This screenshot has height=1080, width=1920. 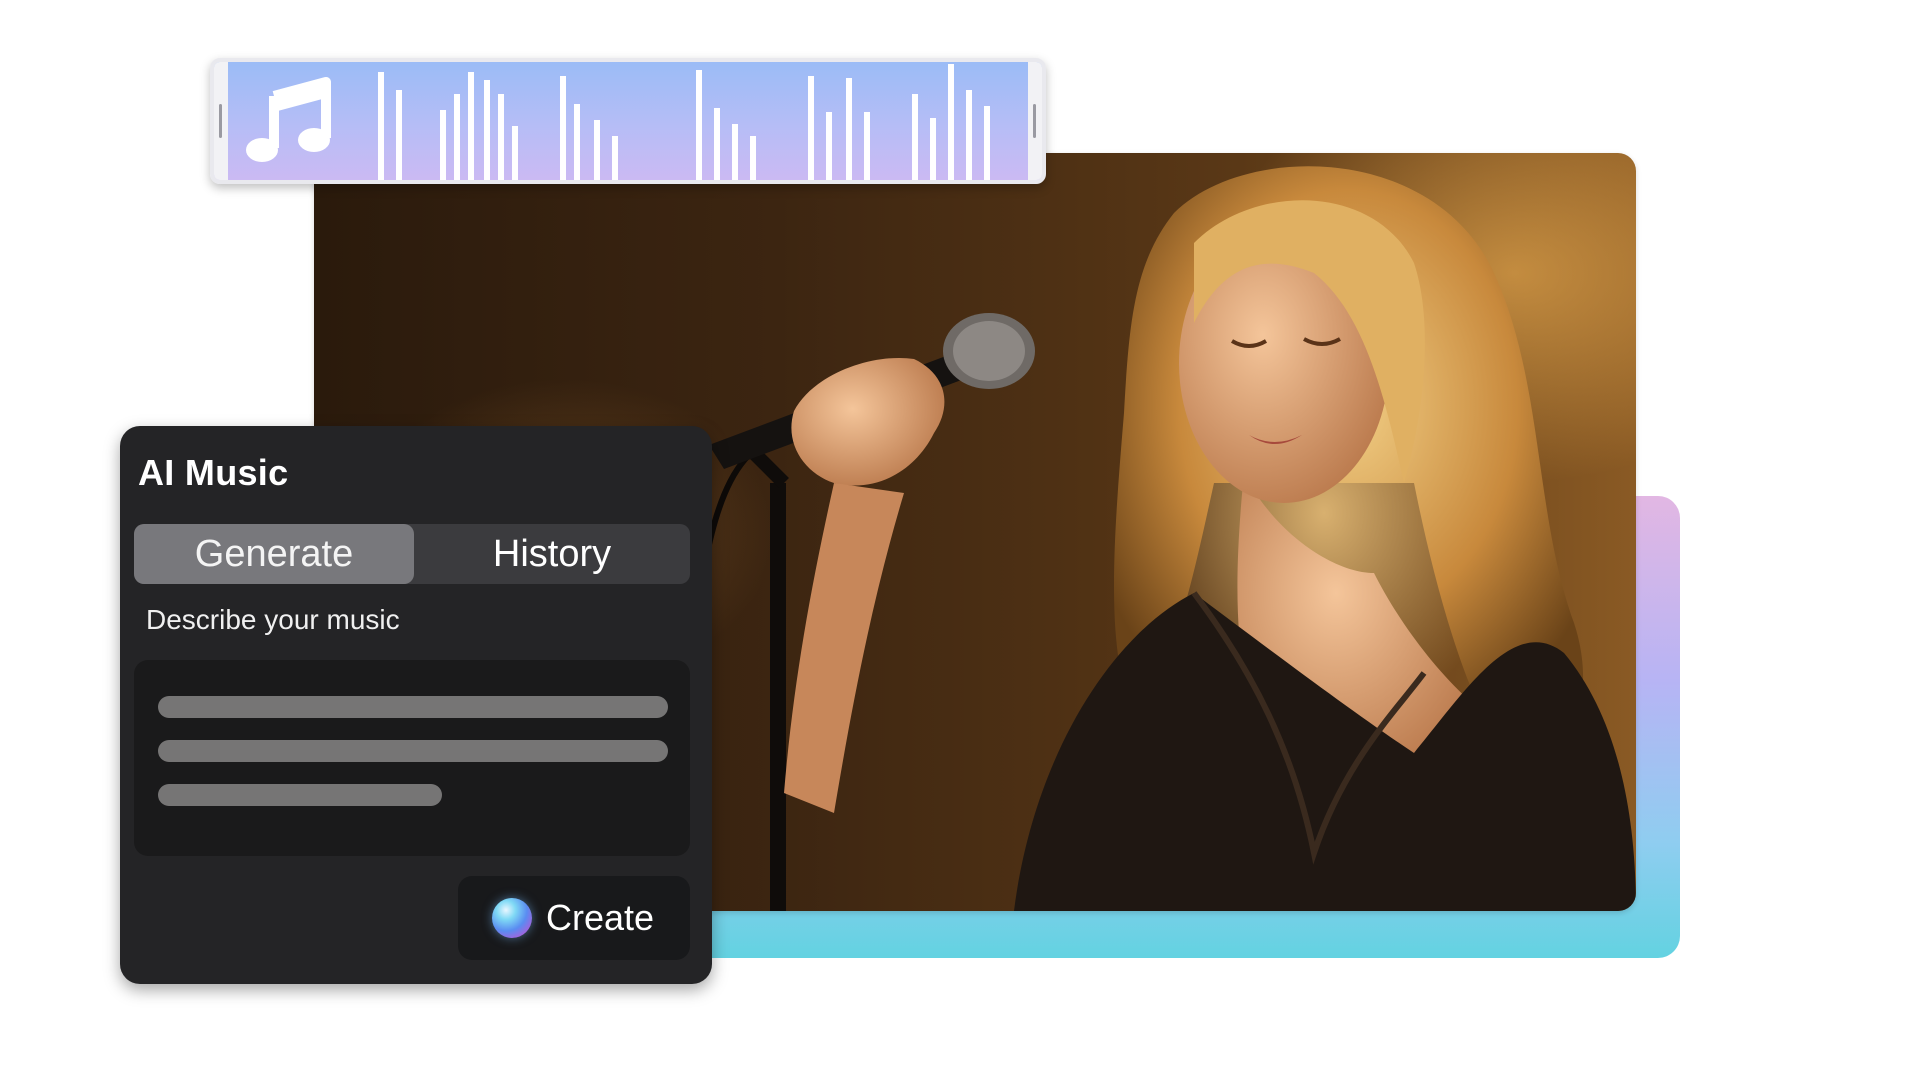 What do you see at coordinates (1035, 121) in the screenshot?
I see `trim-handle-right` at bounding box center [1035, 121].